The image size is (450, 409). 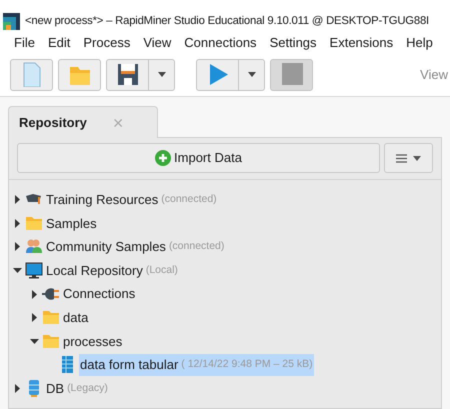 I want to click on menu-item: Settings, so click(x=293, y=43).